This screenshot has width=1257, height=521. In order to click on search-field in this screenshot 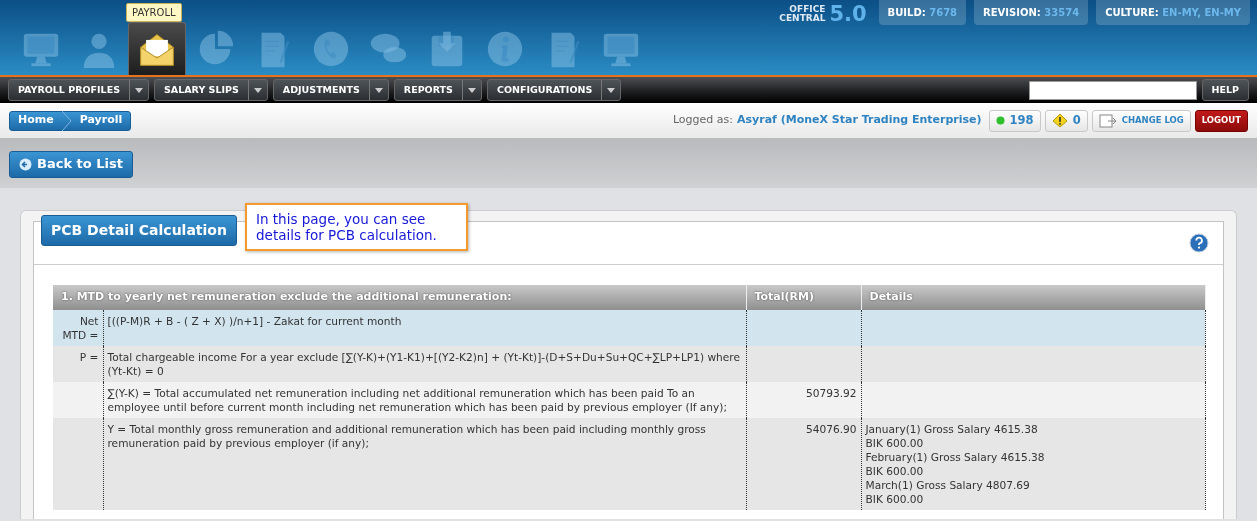, I will do `click(1112, 90)`.